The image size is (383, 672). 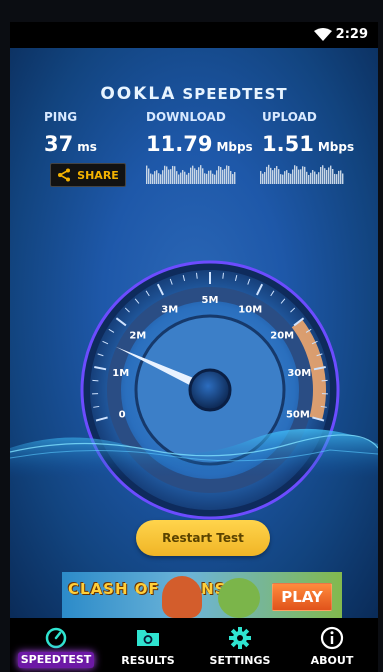 I want to click on tab-label: RESULTS, so click(x=148, y=660).